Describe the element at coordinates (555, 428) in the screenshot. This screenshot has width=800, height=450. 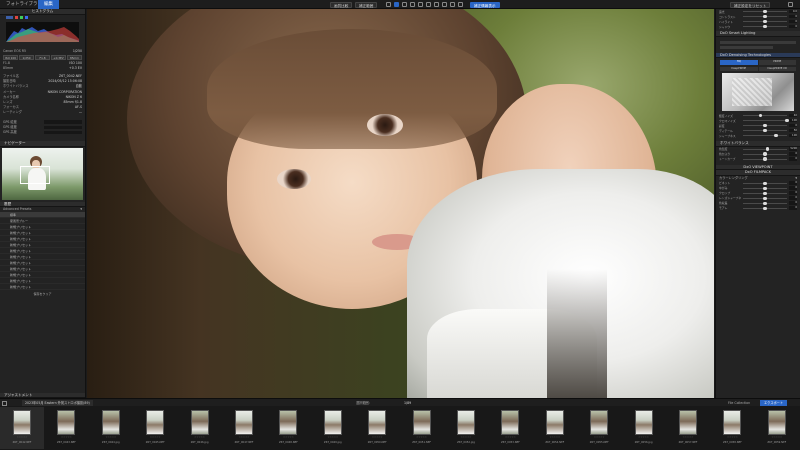
I see `filmstrip-thumb: ☆☆☆☆☆ Z6T_0054.NEF` at that location.